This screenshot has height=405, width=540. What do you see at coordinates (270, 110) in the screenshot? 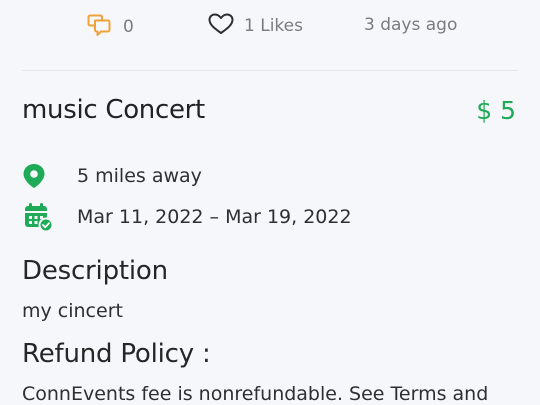
I see `event-header: music Concert $ 5` at bounding box center [270, 110].